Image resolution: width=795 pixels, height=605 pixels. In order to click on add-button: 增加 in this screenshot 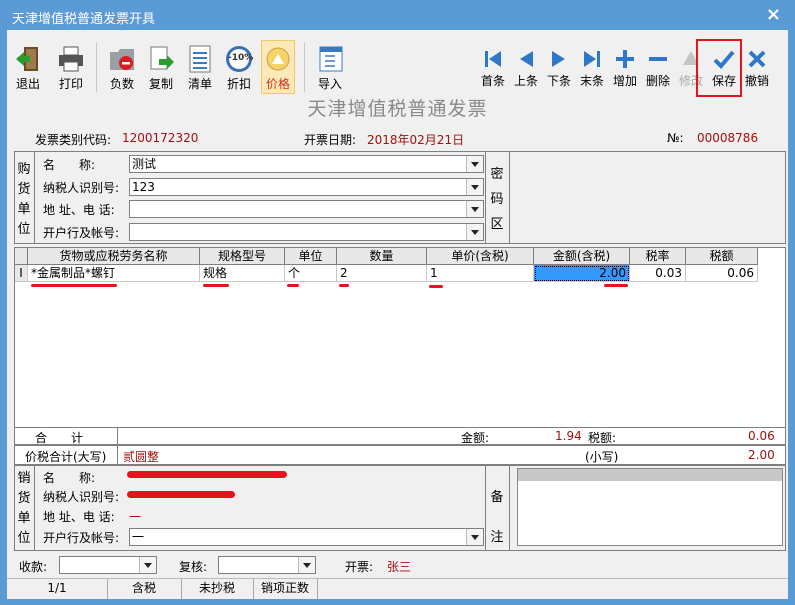, I will do `click(625, 68)`.